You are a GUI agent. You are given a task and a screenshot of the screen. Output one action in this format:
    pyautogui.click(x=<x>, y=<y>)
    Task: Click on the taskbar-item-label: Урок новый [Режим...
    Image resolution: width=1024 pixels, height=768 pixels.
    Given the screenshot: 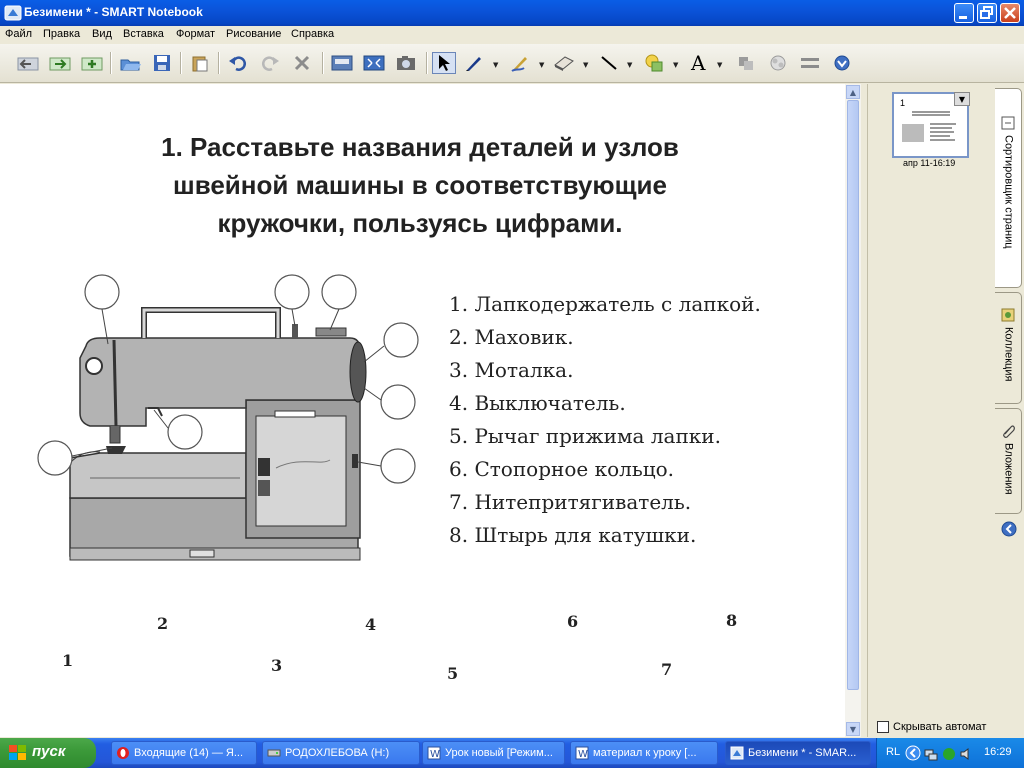 What is the action you would take?
    pyautogui.click(x=499, y=753)
    